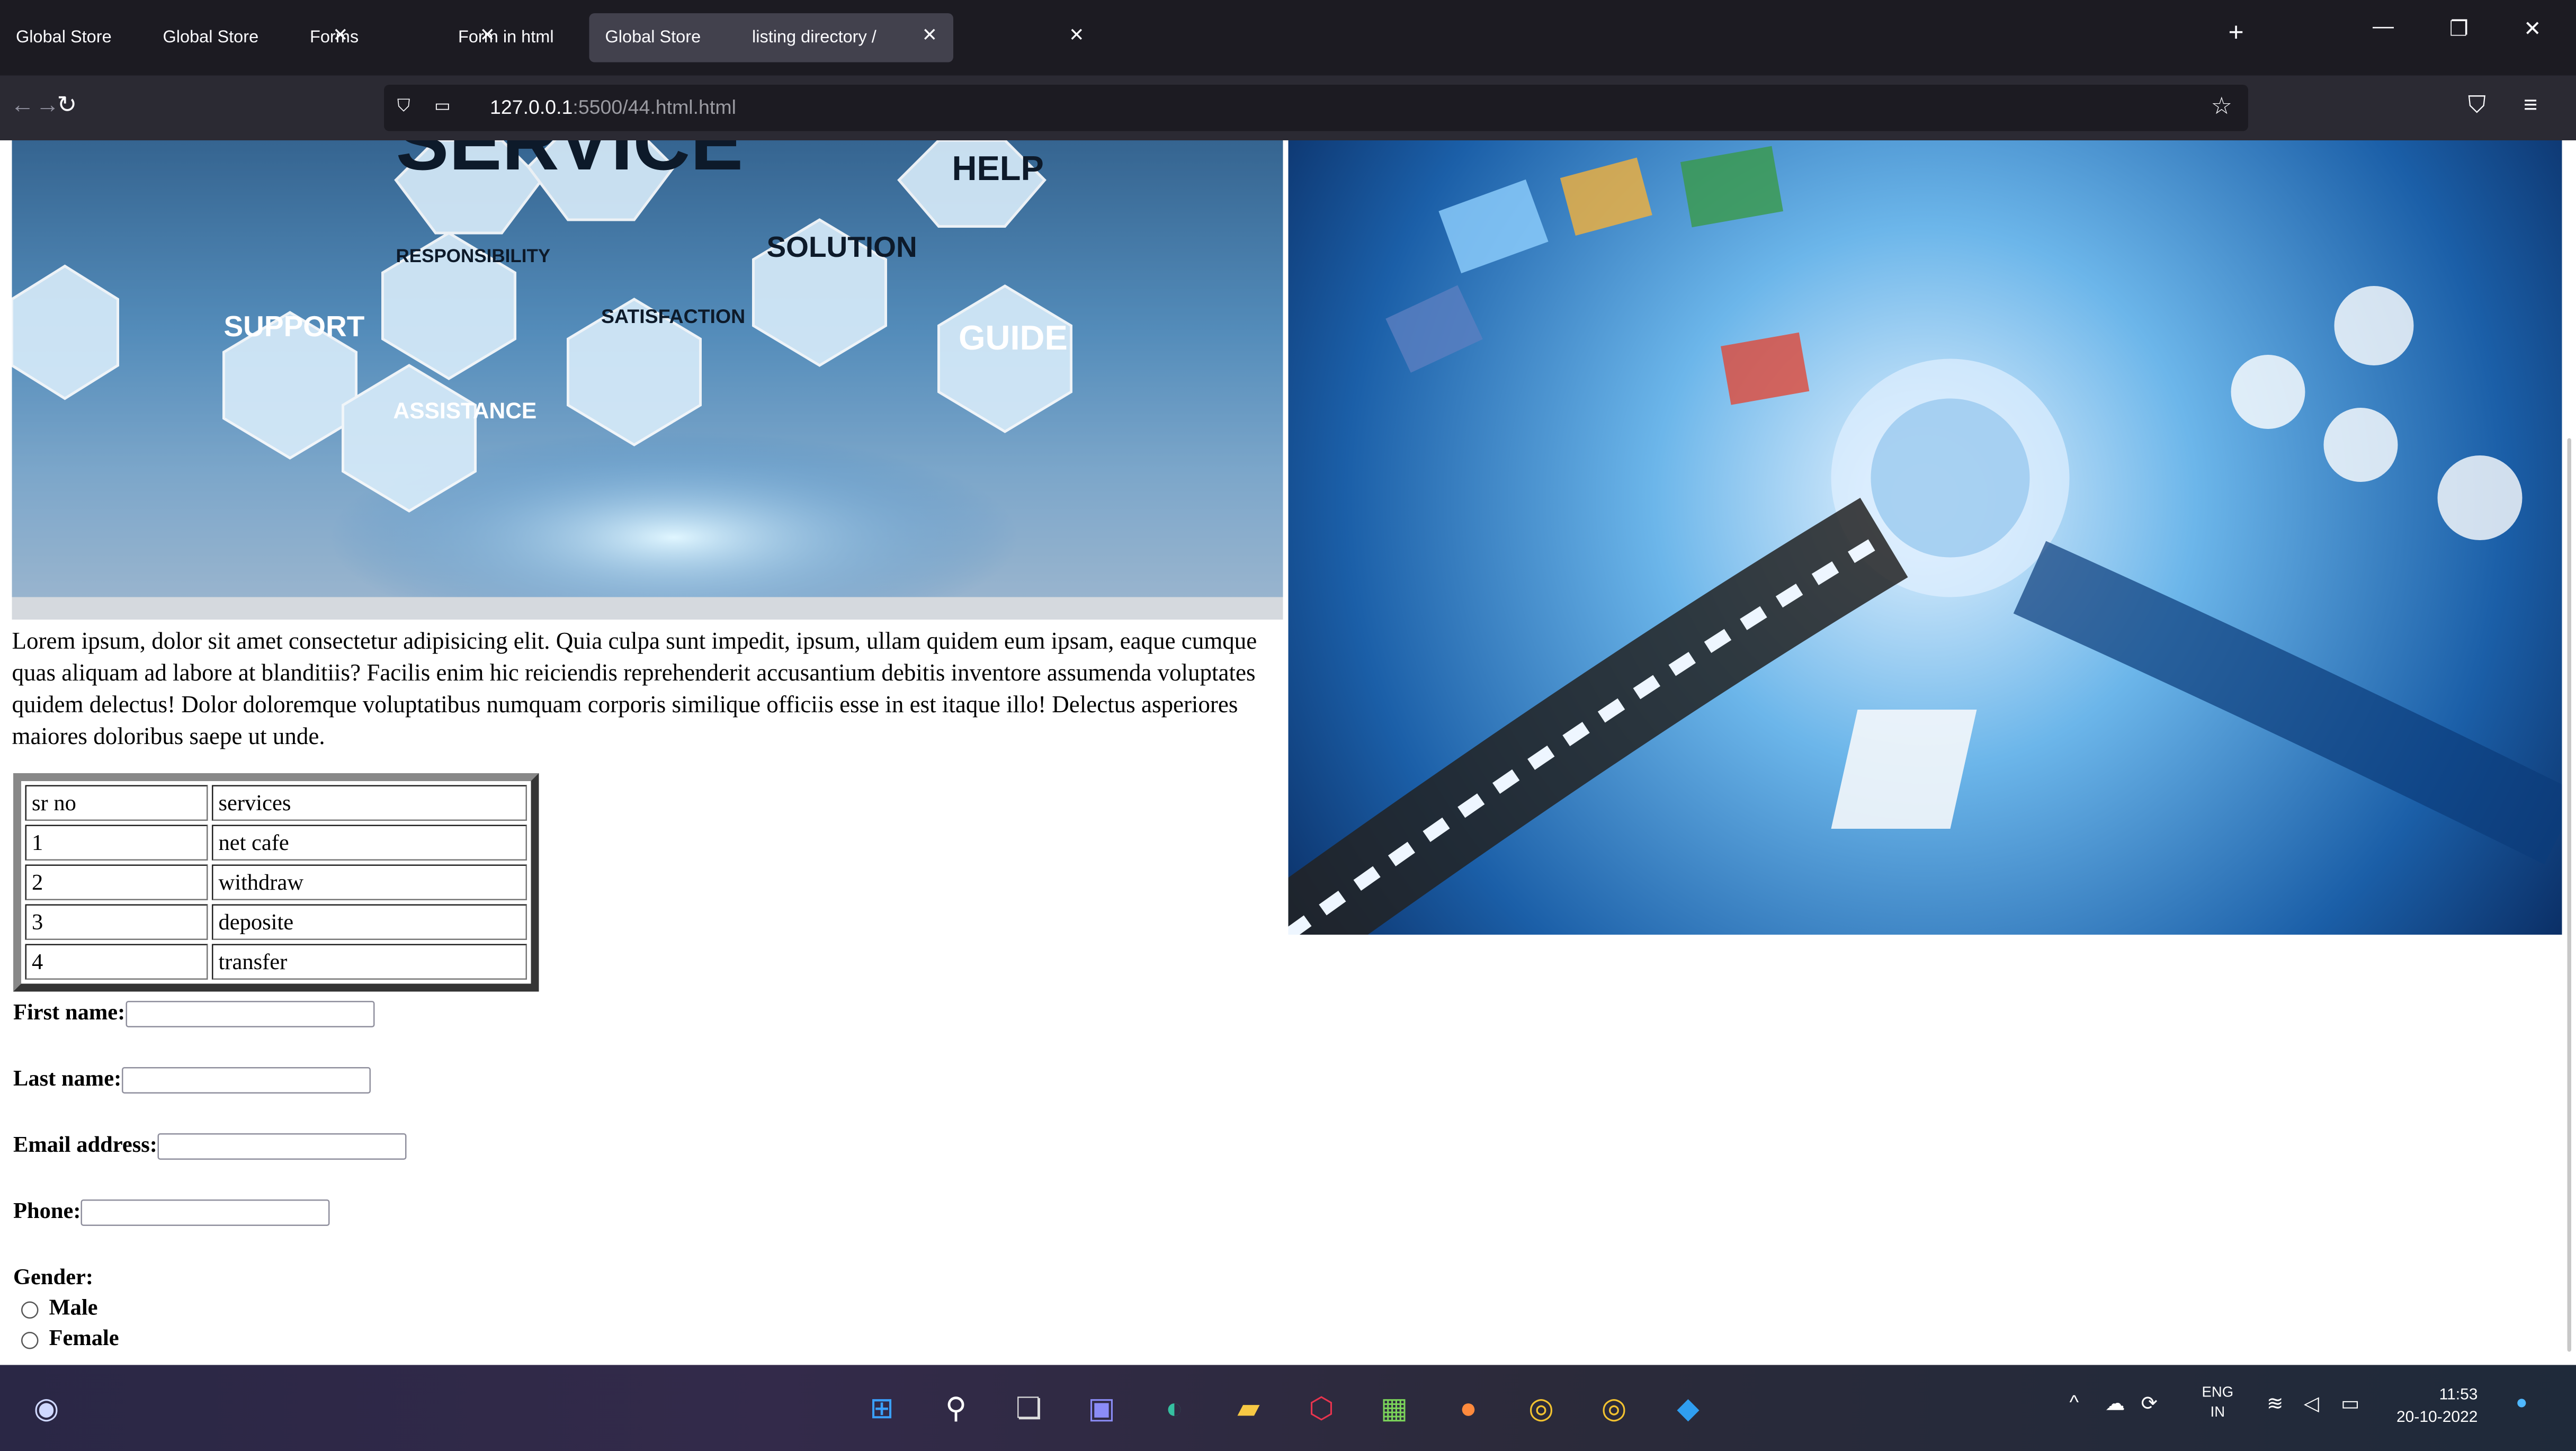 Image resolution: width=2576 pixels, height=1451 pixels. Describe the element at coordinates (1076, 35) in the screenshot. I see `close-icon: ✕` at that location.